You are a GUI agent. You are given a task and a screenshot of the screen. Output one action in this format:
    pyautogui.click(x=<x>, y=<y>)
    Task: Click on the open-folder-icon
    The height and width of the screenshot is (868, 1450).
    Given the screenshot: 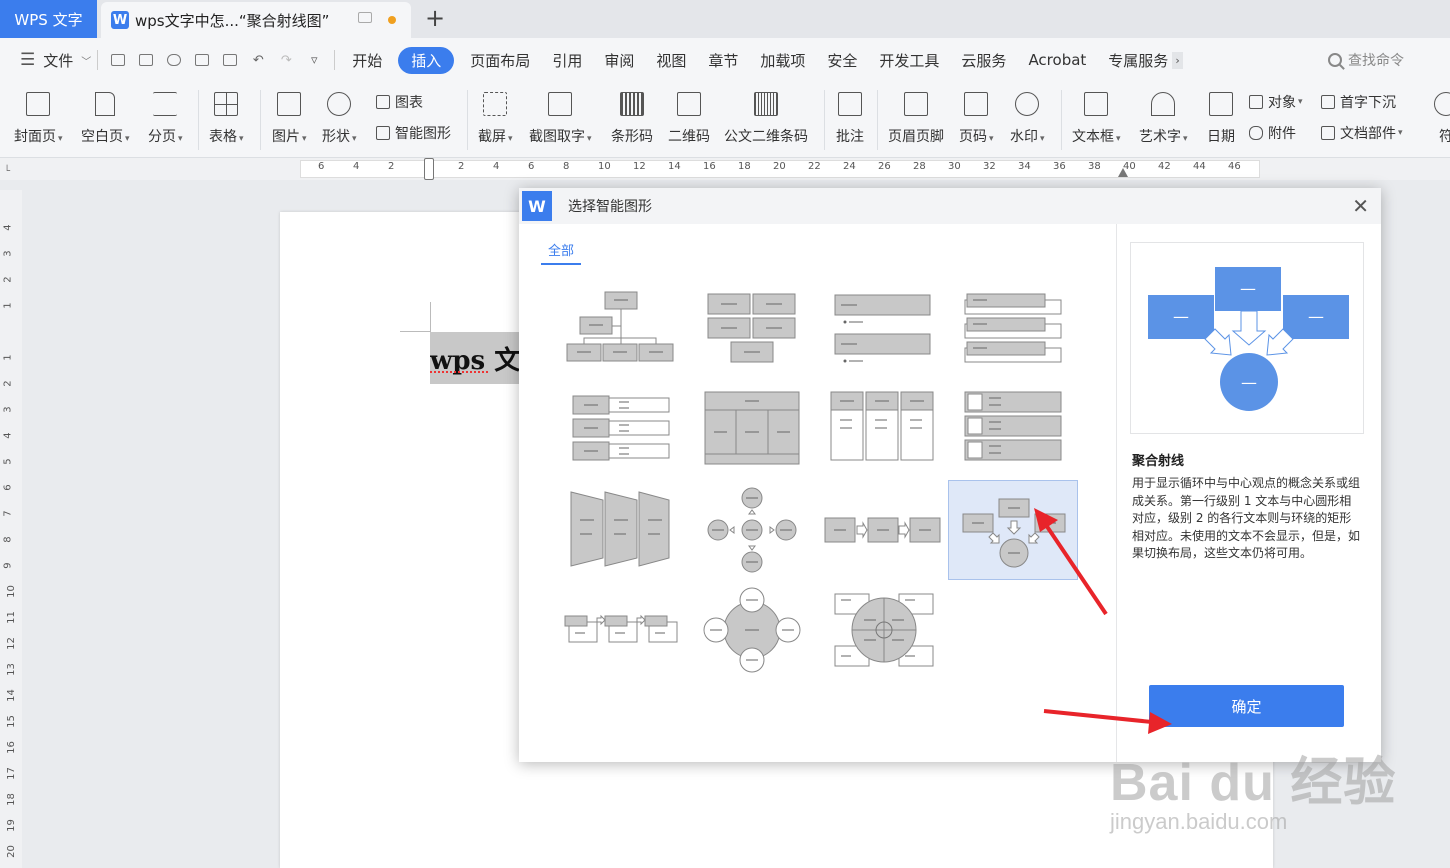 What is the action you would take?
    pyautogui.click(x=118, y=60)
    